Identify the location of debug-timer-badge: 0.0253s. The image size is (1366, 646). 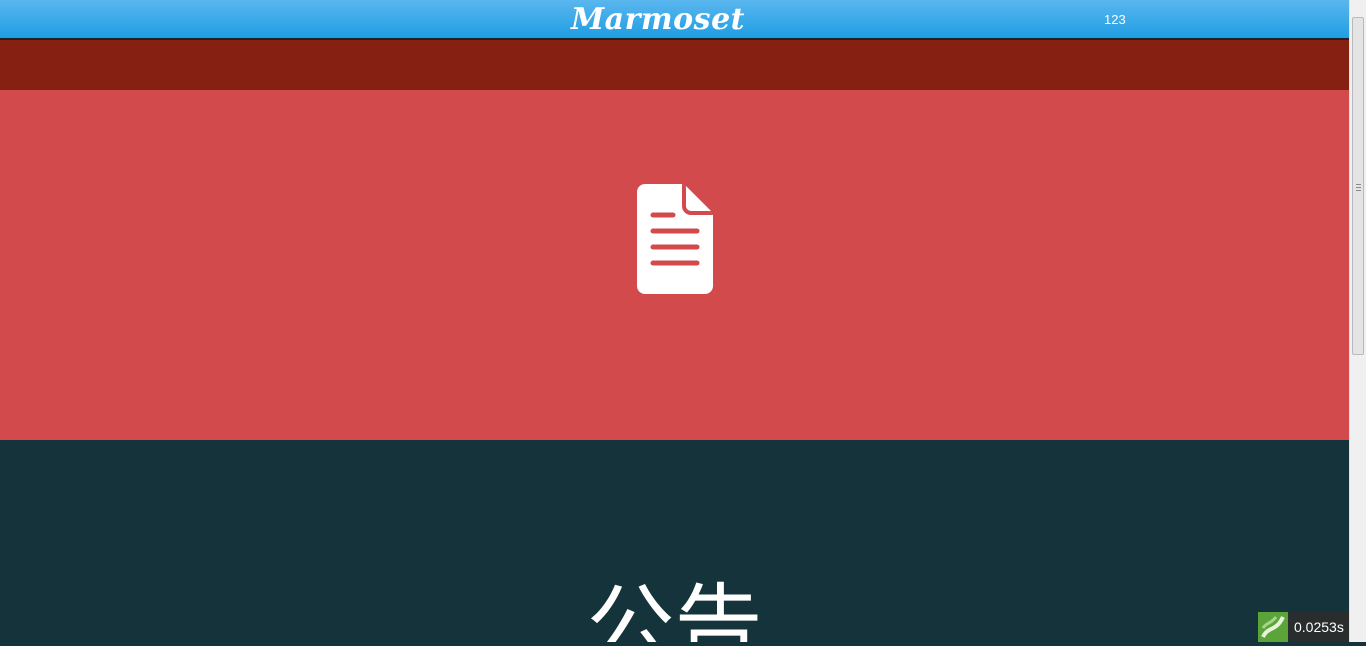
(1303, 627).